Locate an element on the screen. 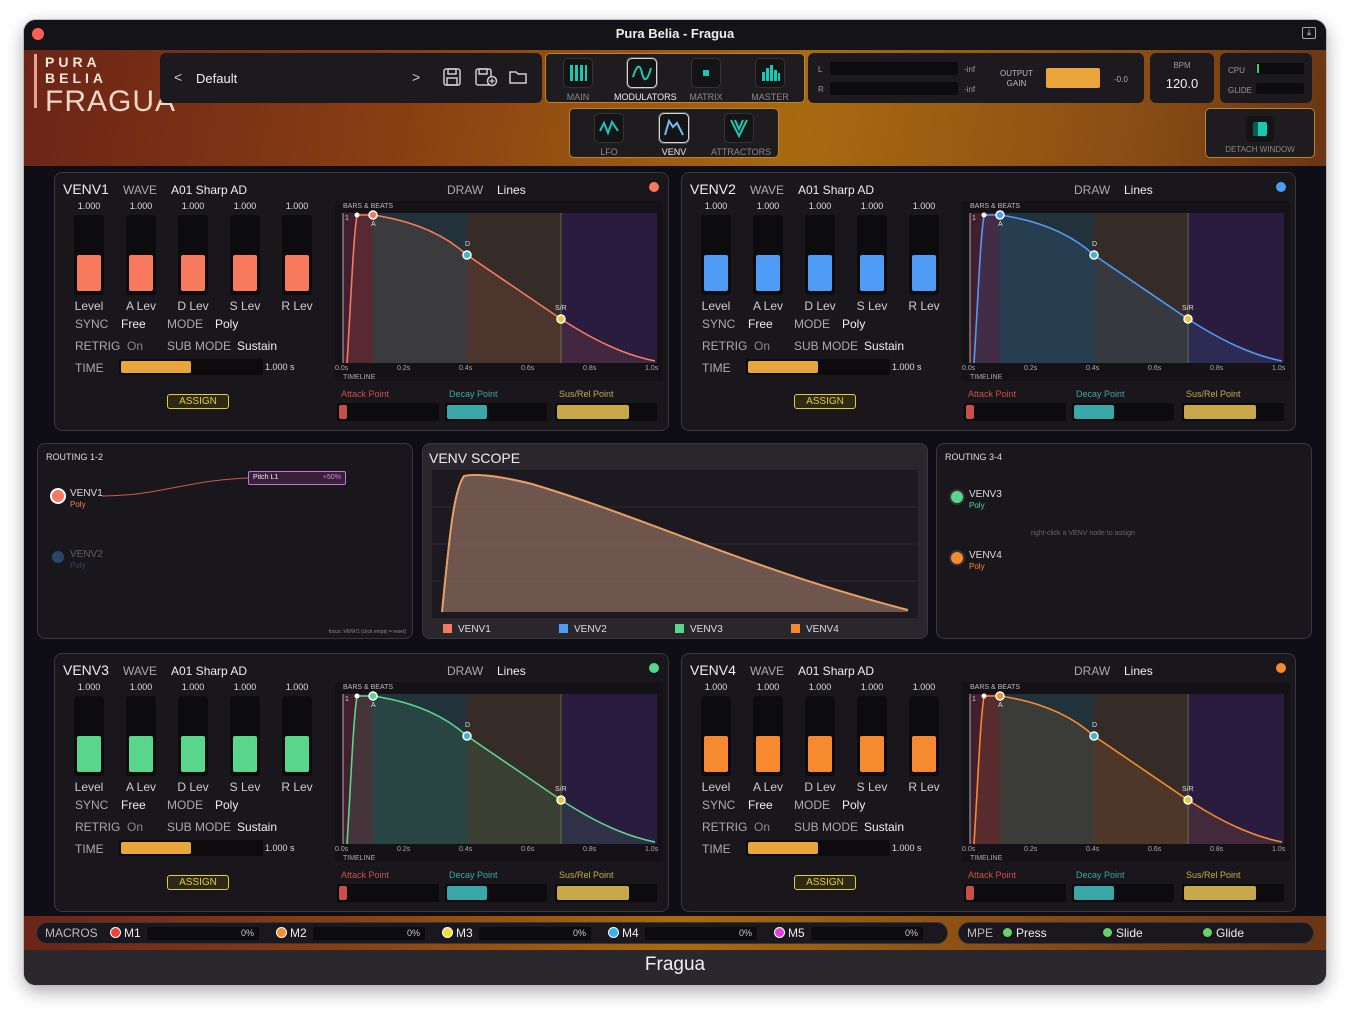  folder-icon is located at coordinates (518, 77).